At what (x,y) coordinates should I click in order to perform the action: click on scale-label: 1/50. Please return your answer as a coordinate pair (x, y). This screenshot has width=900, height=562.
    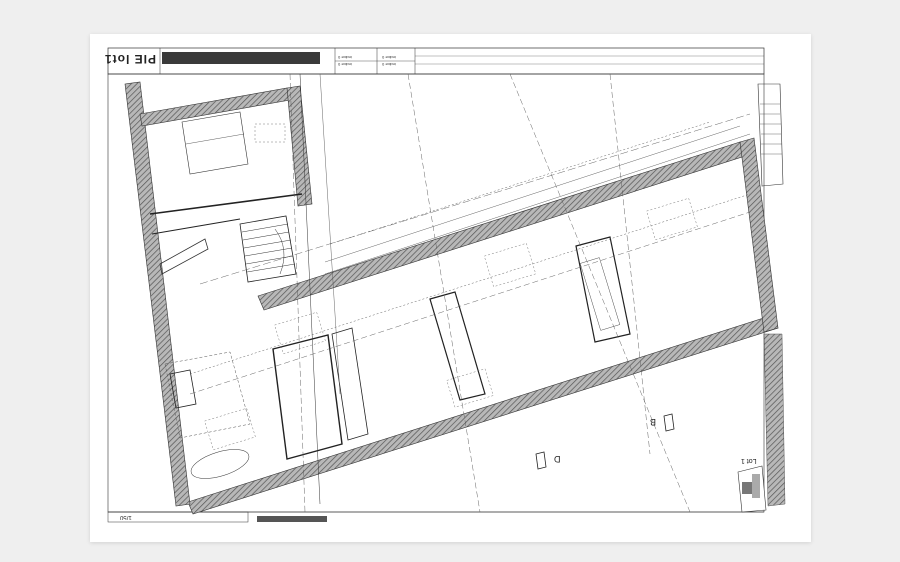
    Looking at the image, I should click on (126, 517).